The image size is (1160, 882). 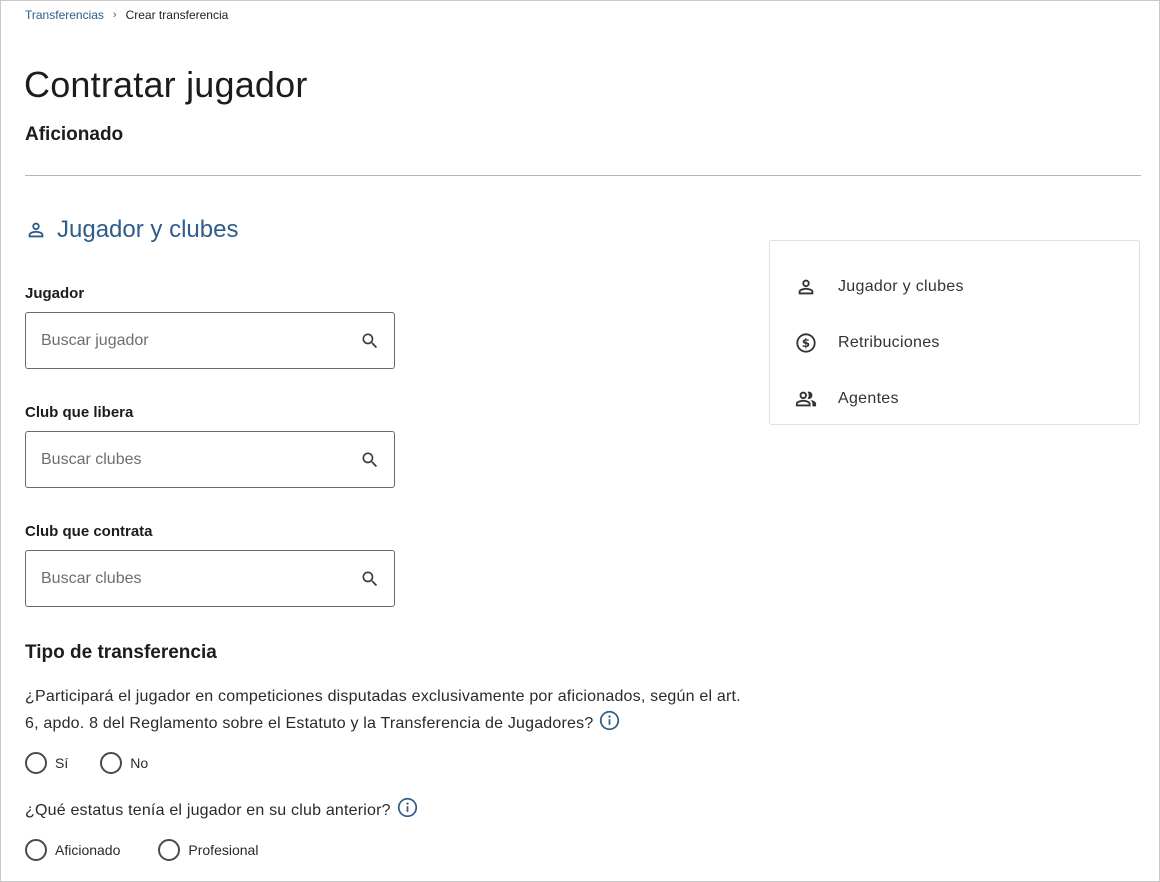 I want to click on radio-label: No, so click(x=139, y=763).